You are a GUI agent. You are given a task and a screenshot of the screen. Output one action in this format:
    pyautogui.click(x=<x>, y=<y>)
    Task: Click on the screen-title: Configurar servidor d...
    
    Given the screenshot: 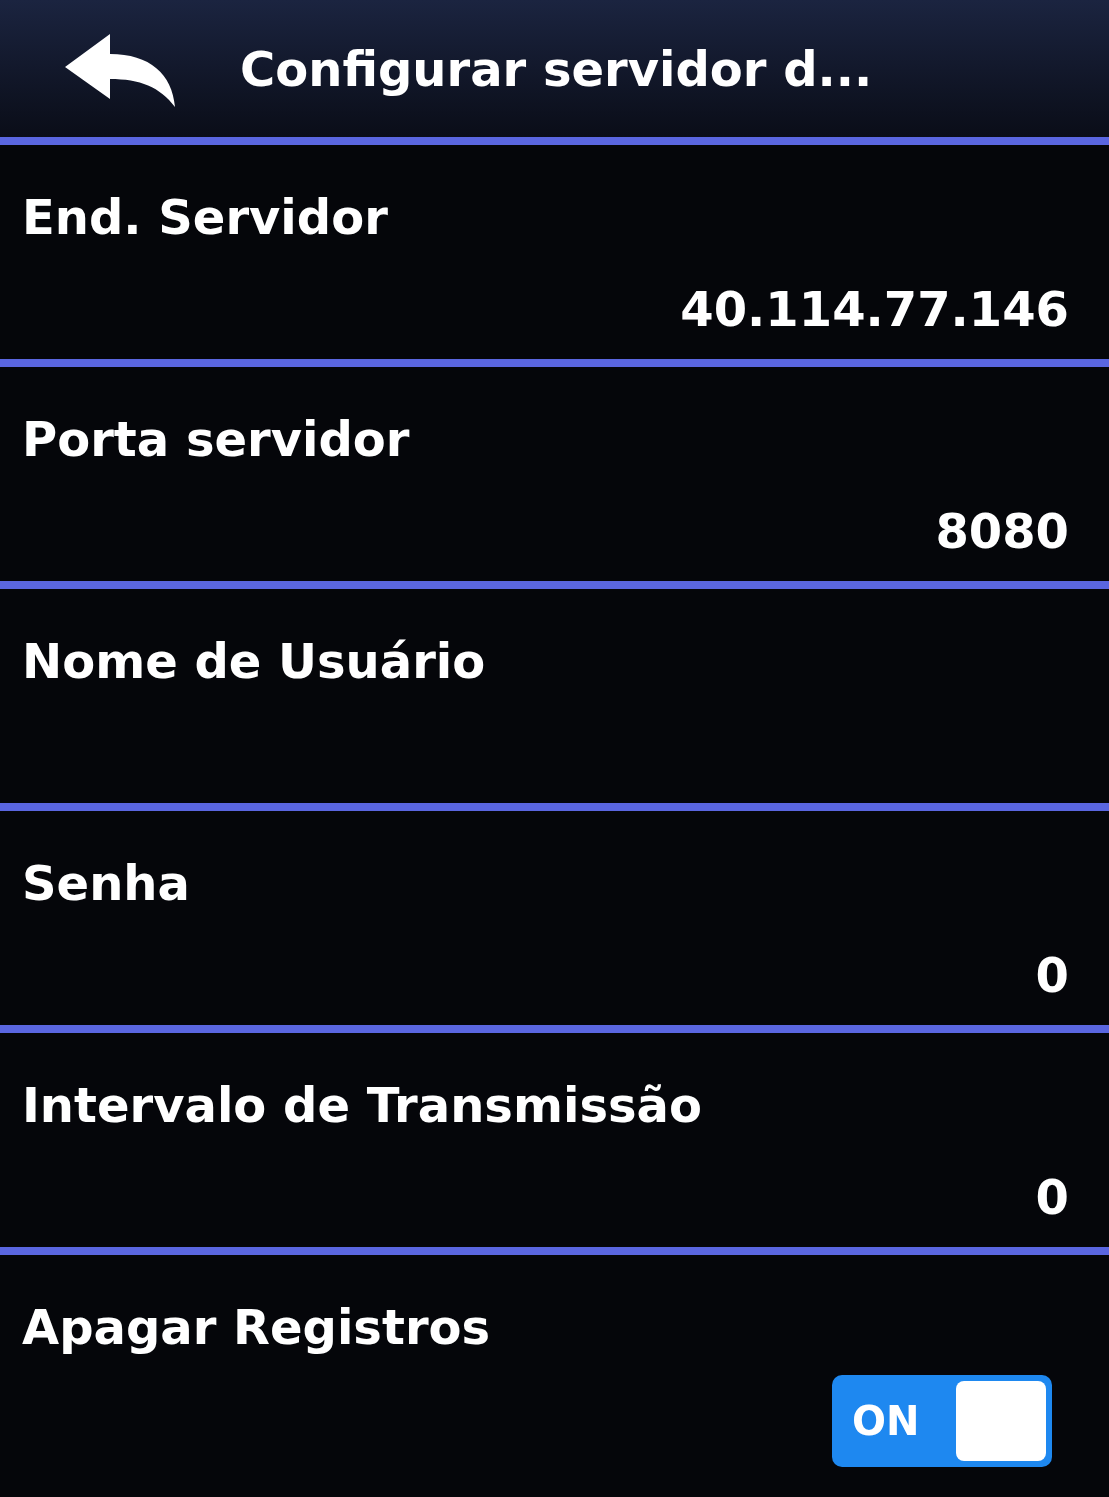 What is the action you would take?
    pyautogui.click(x=556, y=69)
    